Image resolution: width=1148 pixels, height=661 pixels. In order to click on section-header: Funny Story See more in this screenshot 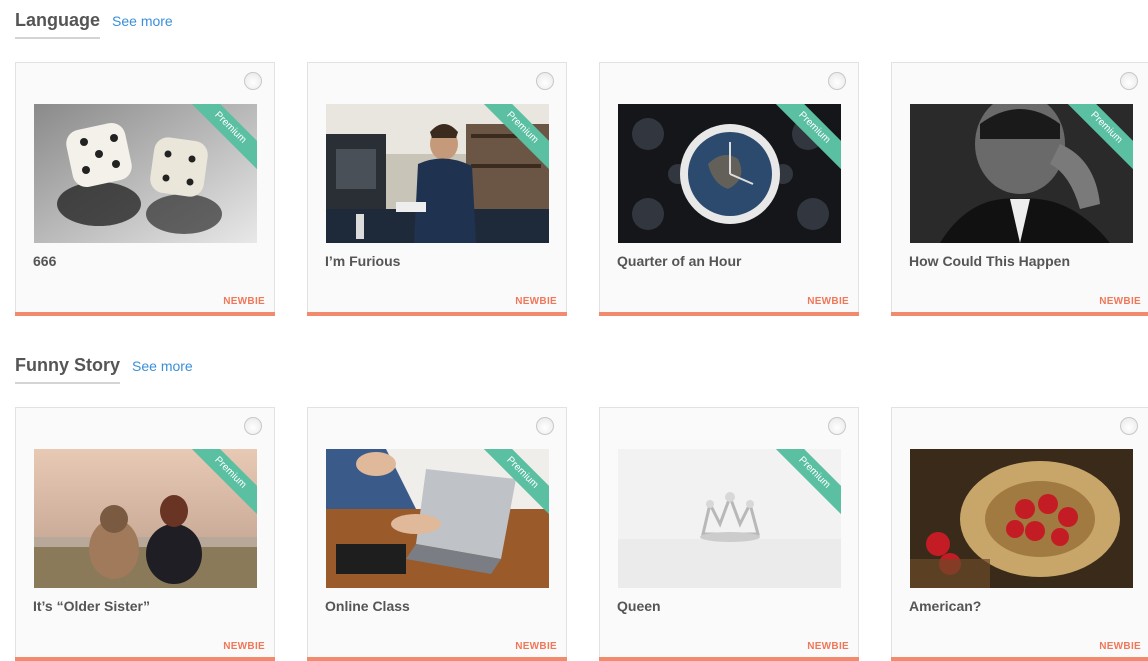, I will do `click(104, 369)`.